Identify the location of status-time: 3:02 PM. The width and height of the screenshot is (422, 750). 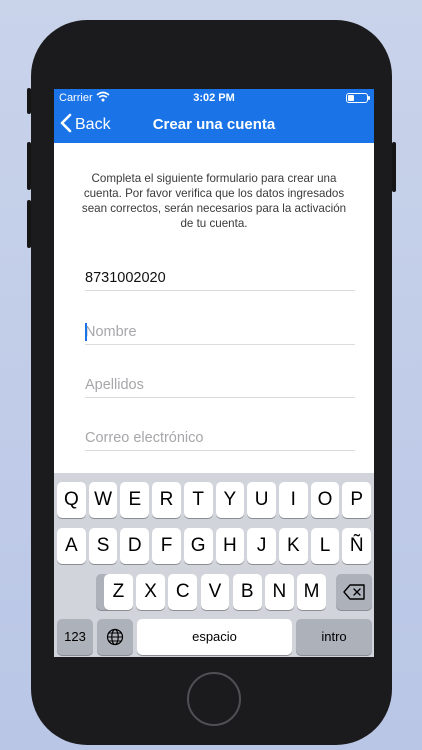
(214, 98).